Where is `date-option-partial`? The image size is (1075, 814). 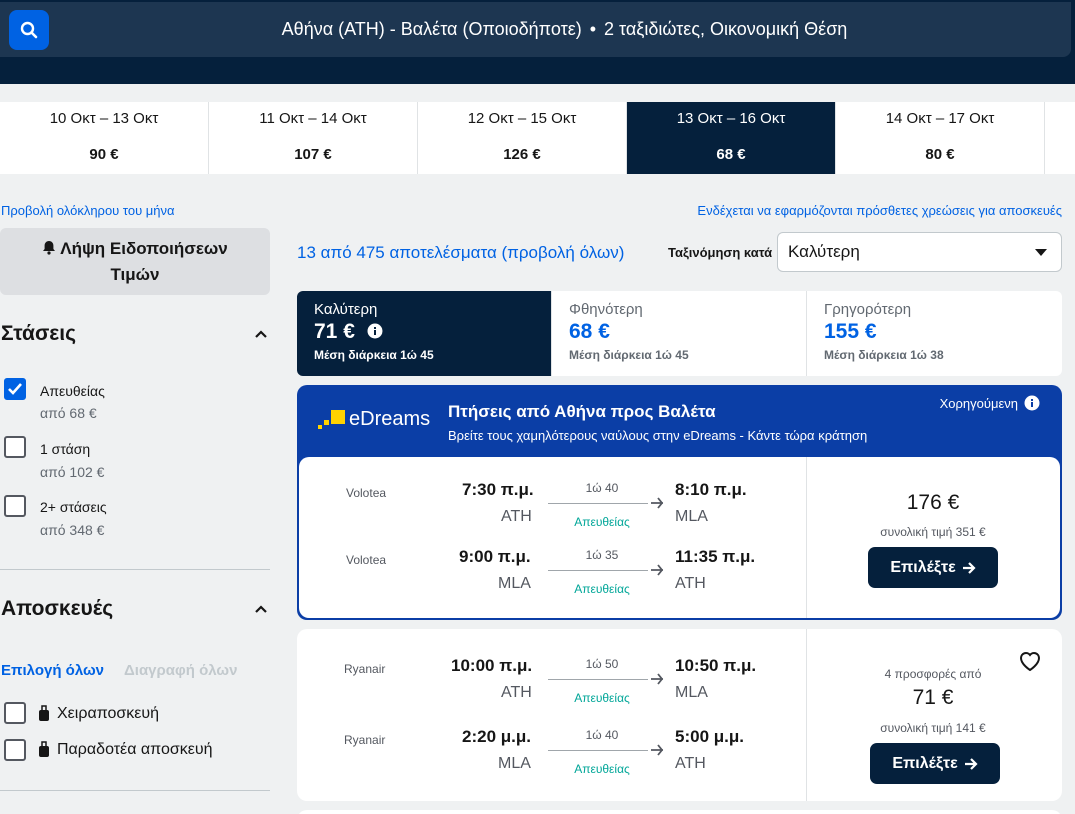
date-option-partial is located at coordinates (1060, 138).